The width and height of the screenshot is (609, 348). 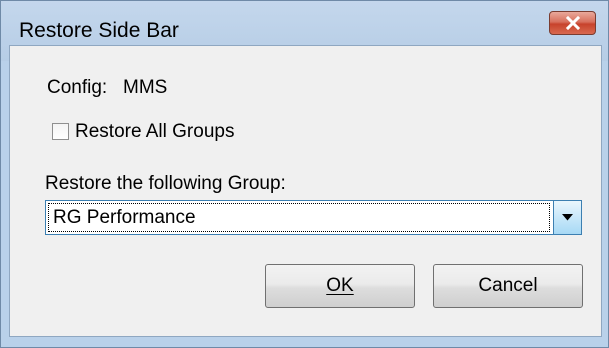 I want to click on cancel-button: Cancel, so click(x=508, y=286).